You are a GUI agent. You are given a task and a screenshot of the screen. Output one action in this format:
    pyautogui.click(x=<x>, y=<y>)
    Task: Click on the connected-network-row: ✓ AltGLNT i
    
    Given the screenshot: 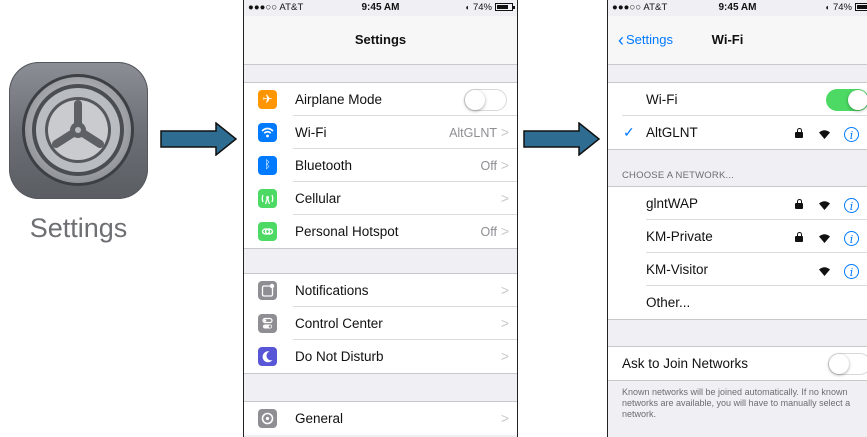 What is the action you would take?
    pyautogui.click(x=737, y=132)
    